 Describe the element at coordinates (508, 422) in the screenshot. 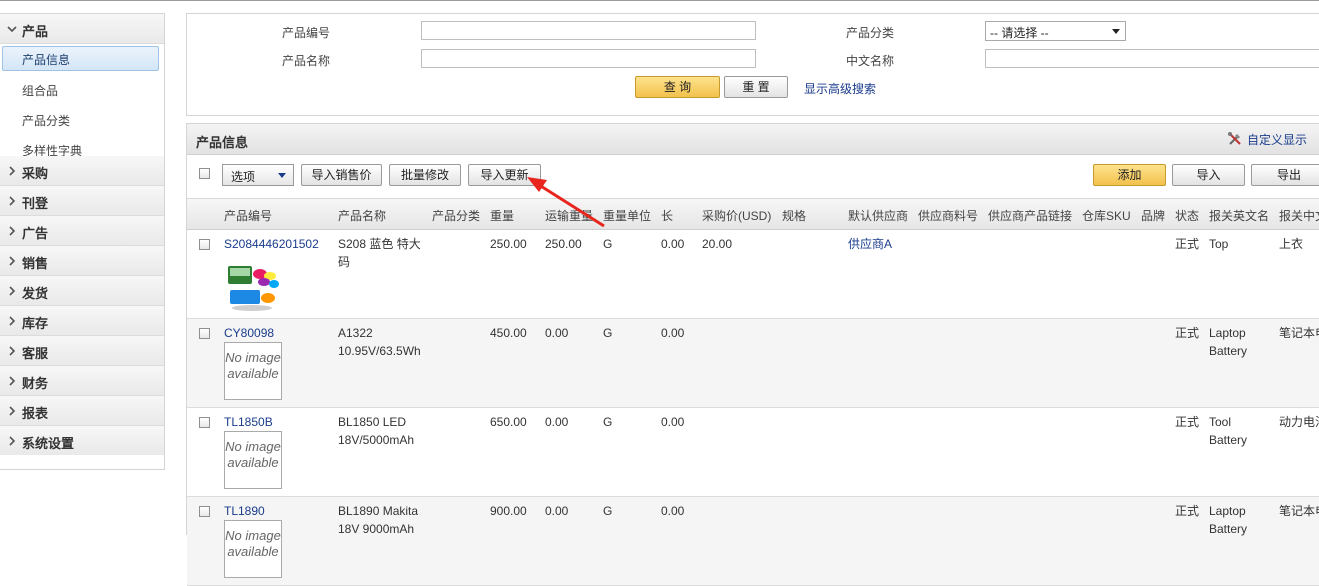

I see `row-weight: 650.00` at that location.